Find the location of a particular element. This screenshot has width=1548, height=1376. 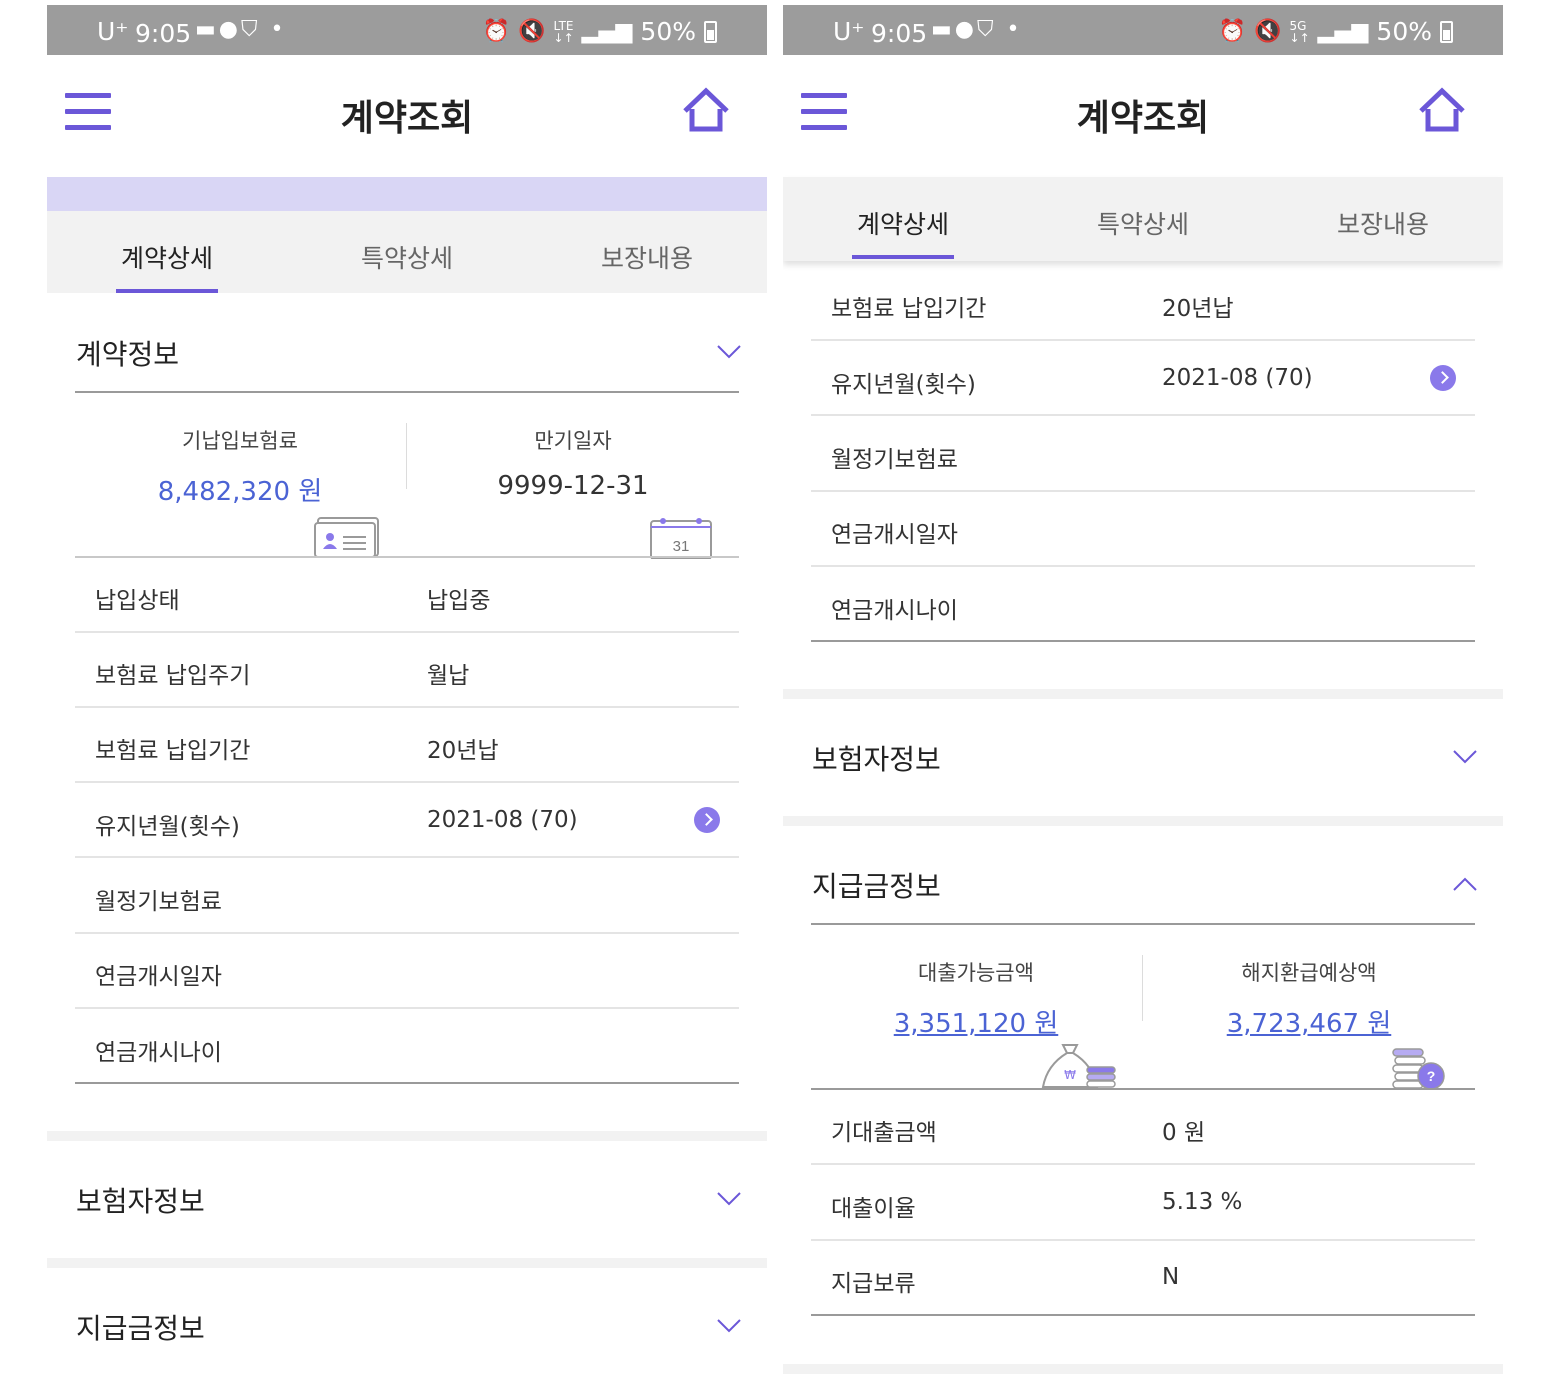

section-title: 보험자정보 is located at coordinates (876, 759).